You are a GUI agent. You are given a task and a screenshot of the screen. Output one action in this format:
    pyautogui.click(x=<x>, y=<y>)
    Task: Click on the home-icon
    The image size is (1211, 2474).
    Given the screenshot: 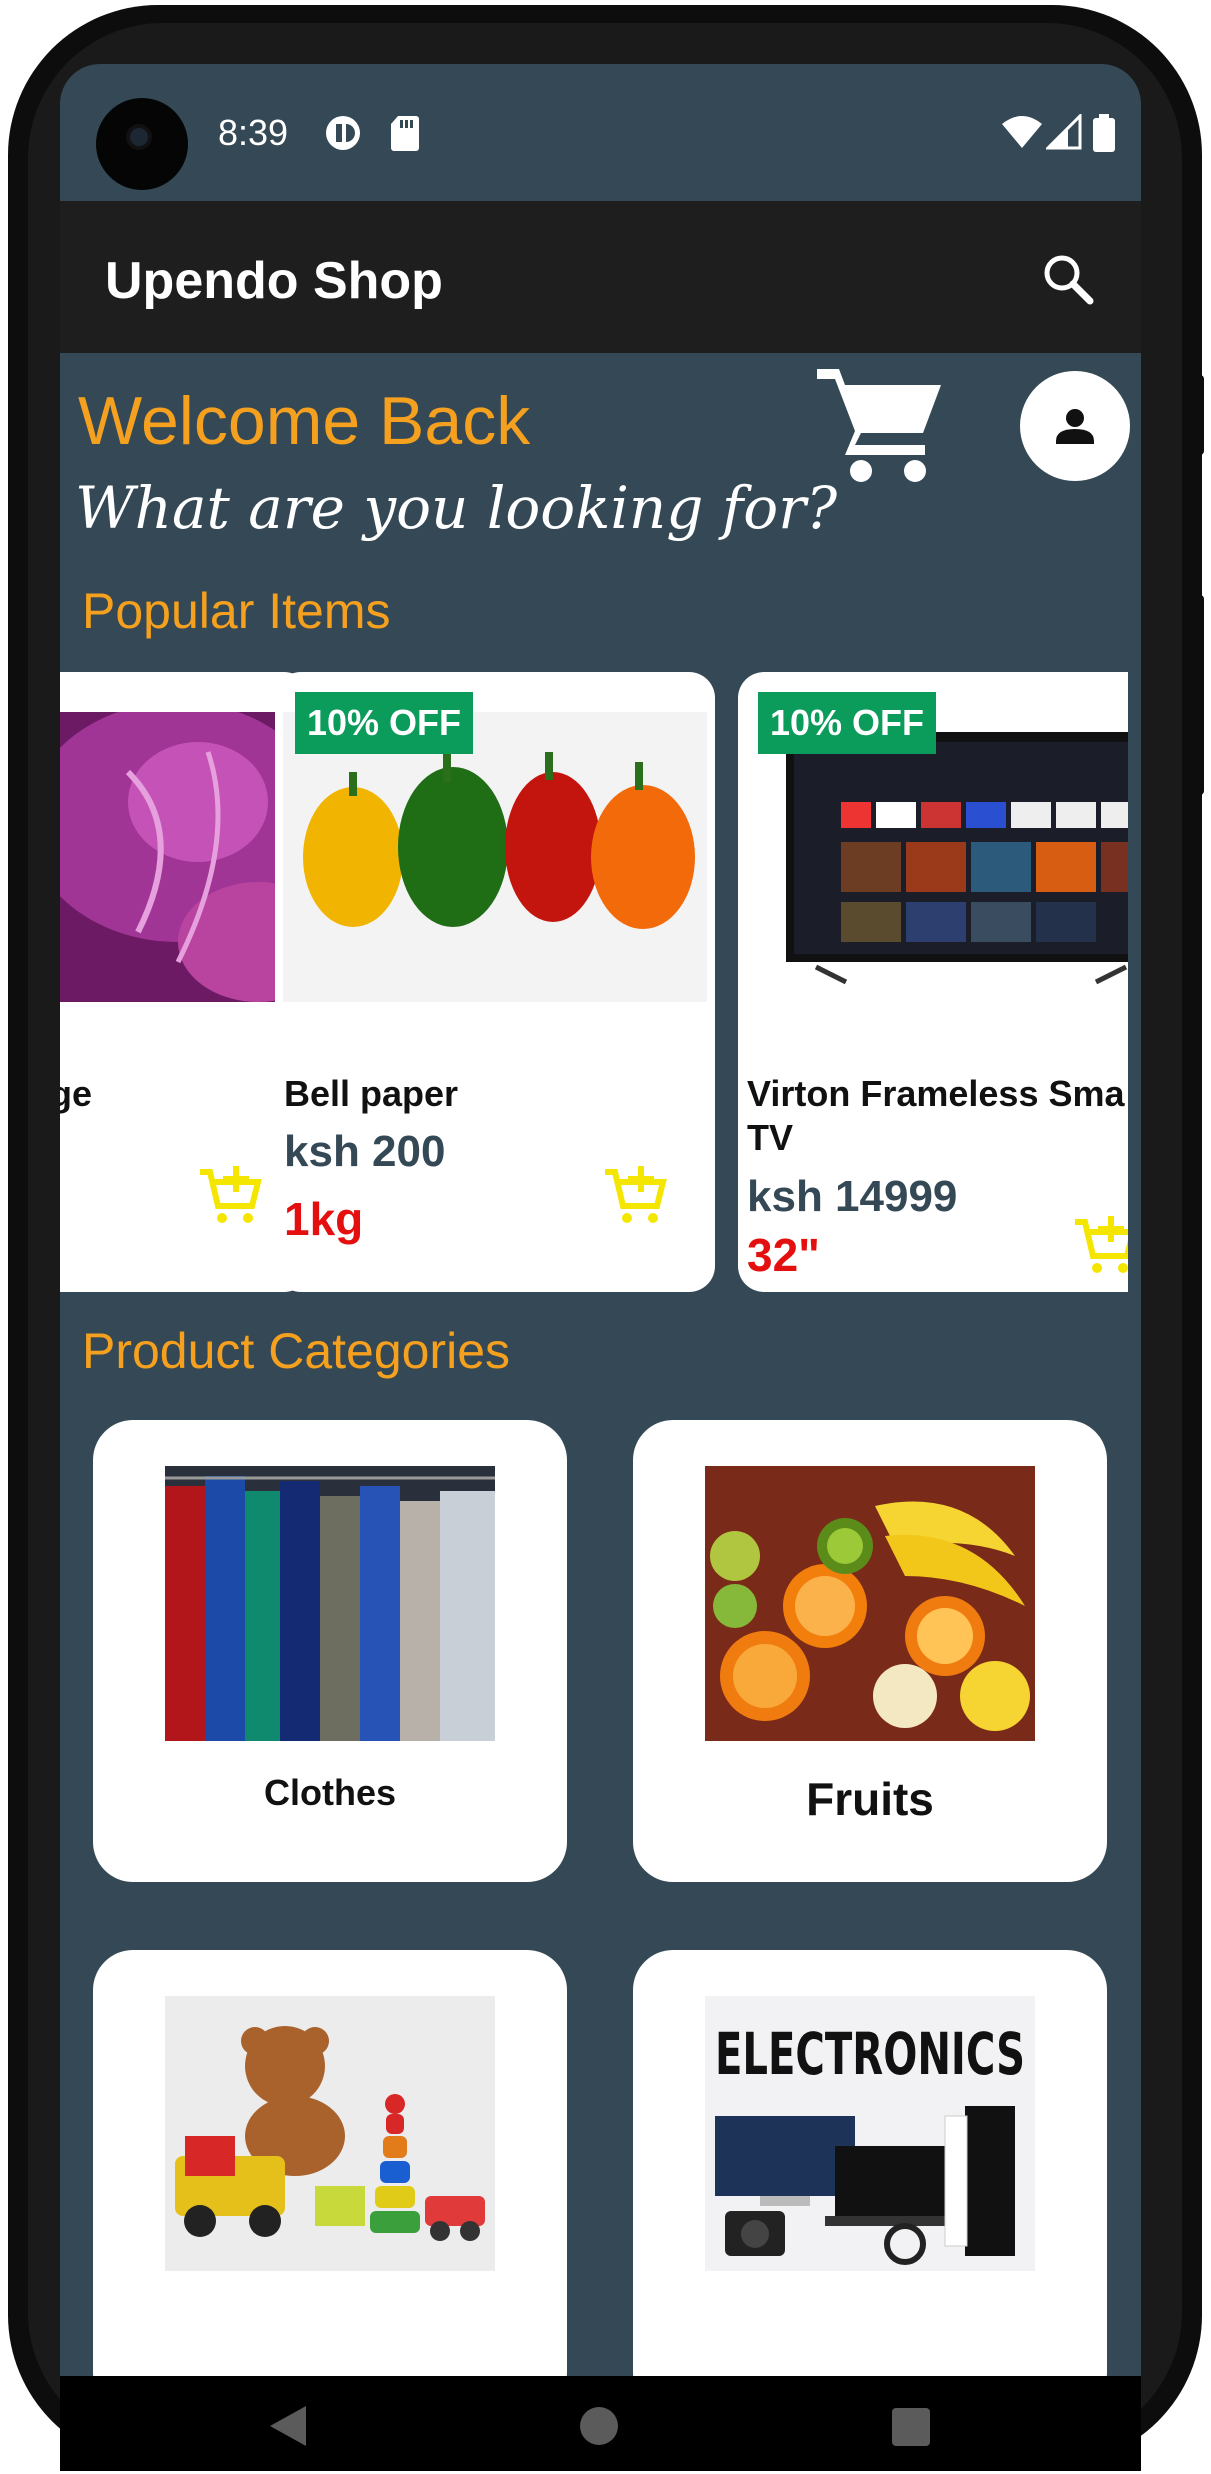 What is the action you would take?
    pyautogui.click(x=599, y=2426)
    